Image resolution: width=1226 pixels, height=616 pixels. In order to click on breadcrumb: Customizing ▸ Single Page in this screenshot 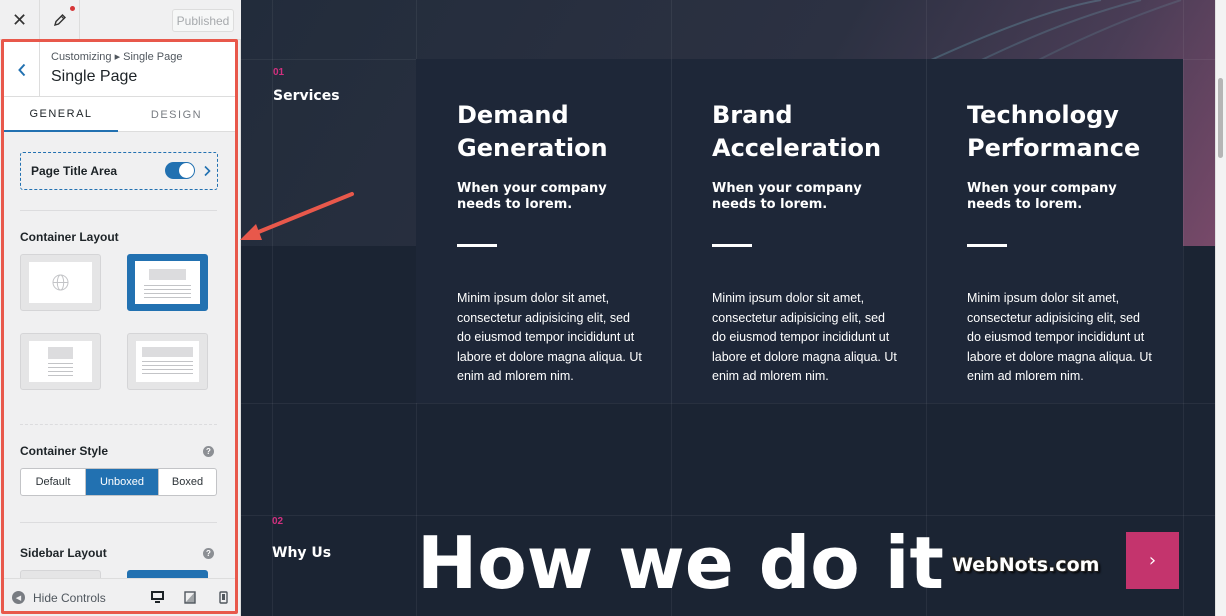, I will do `click(117, 57)`.